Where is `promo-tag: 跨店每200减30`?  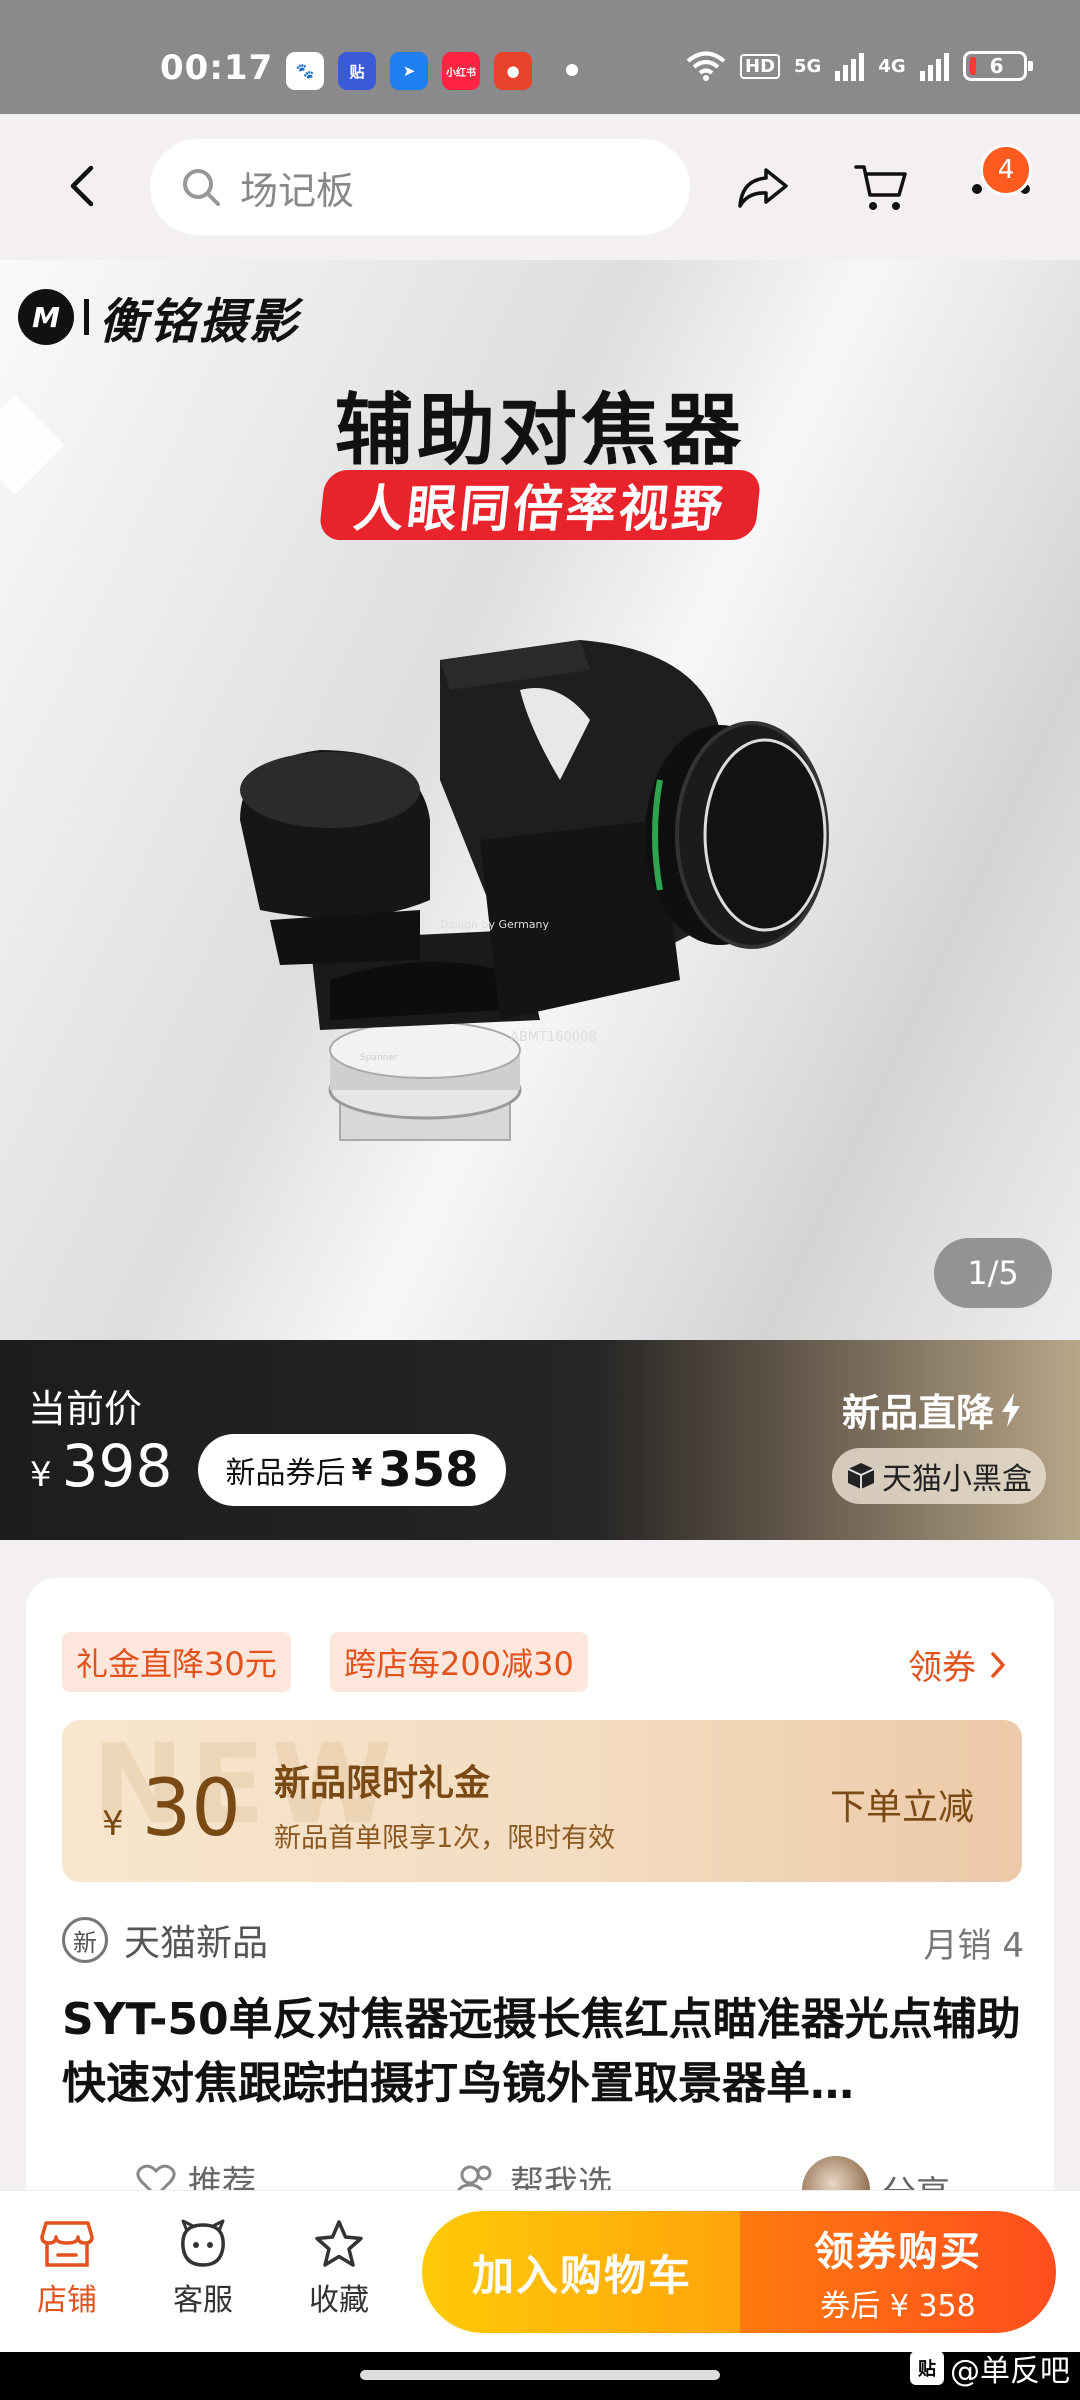
promo-tag: 跨店每200减30 is located at coordinates (459, 1662).